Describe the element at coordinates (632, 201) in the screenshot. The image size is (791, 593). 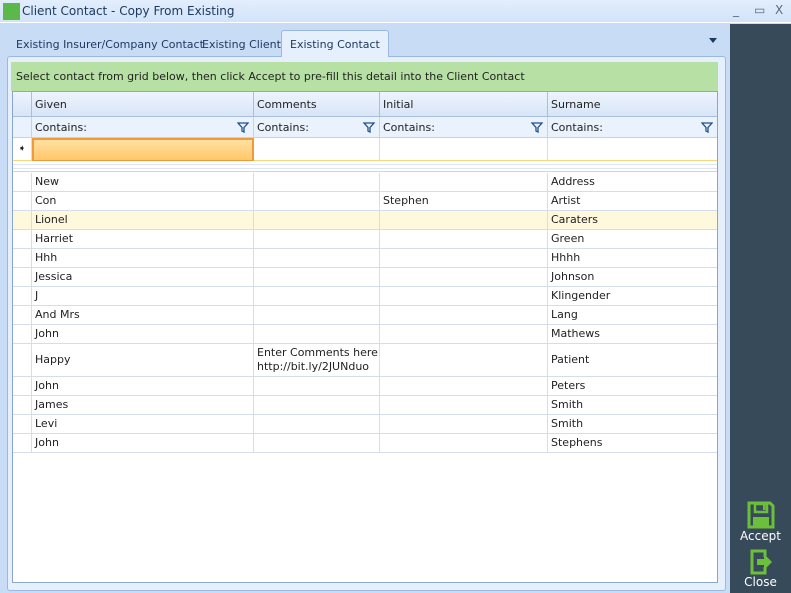
I see `cell-surname: Artist` at that location.